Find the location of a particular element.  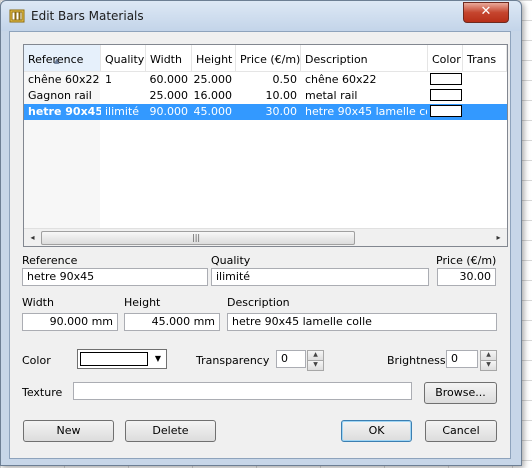

cell-width: 60.000 is located at coordinates (169, 79).